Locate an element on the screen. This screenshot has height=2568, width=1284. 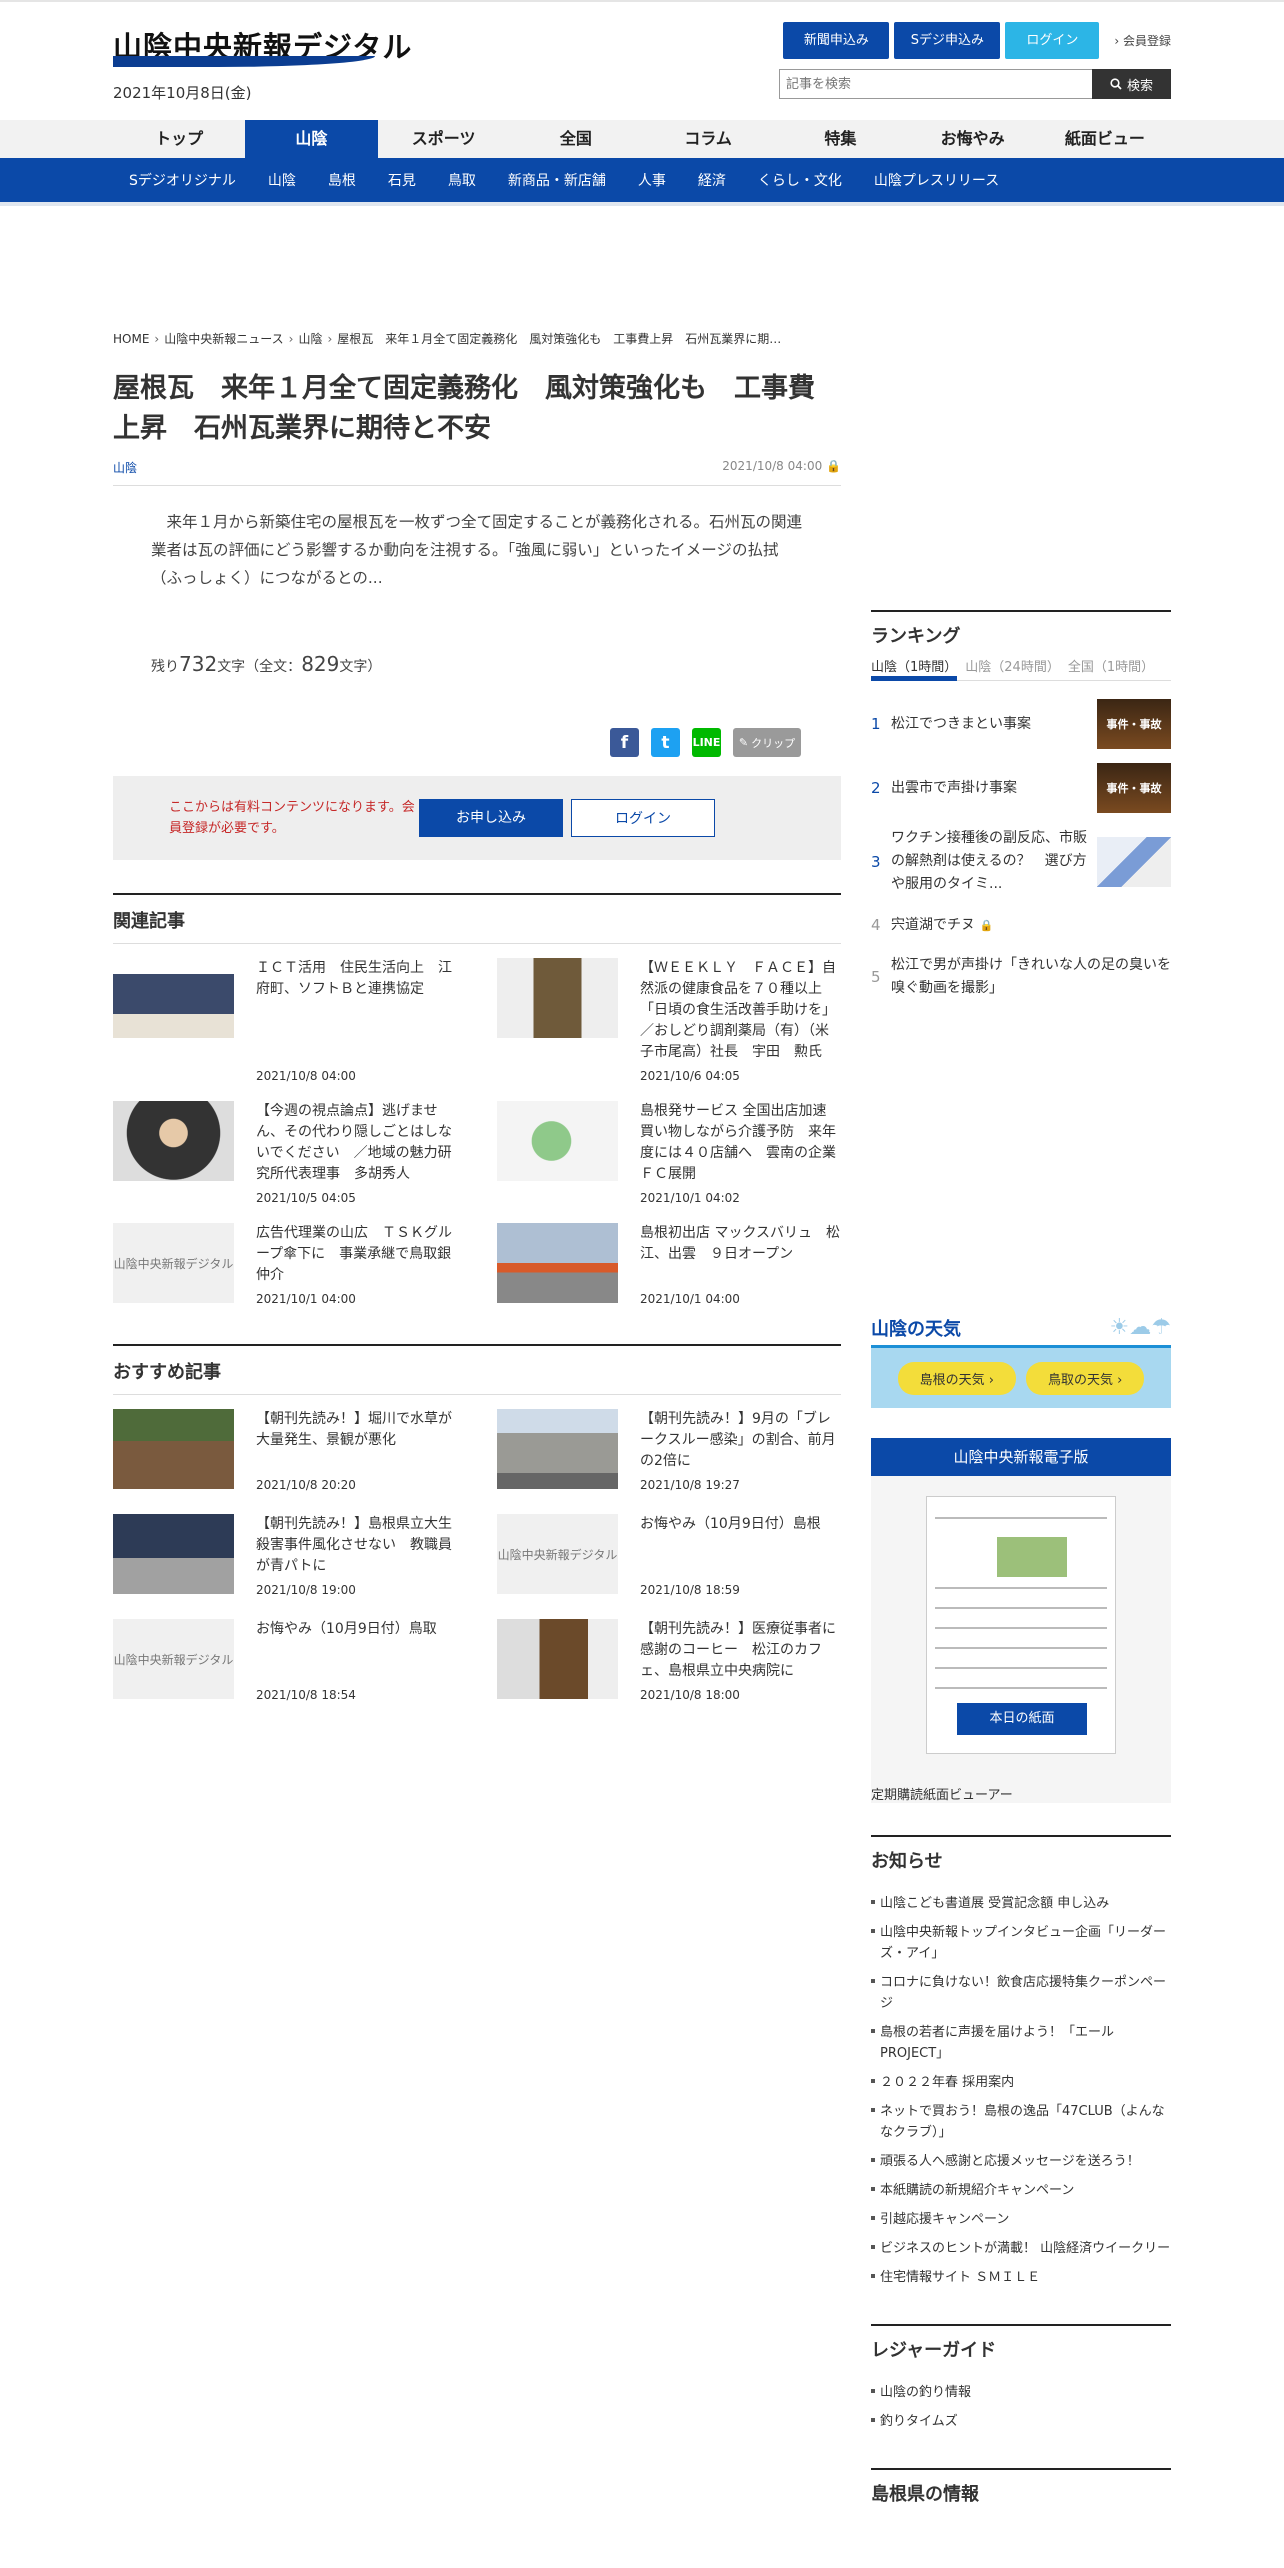
tab-sanin-24h: 山陰（24時間） is located at coordinates (1012, 665).